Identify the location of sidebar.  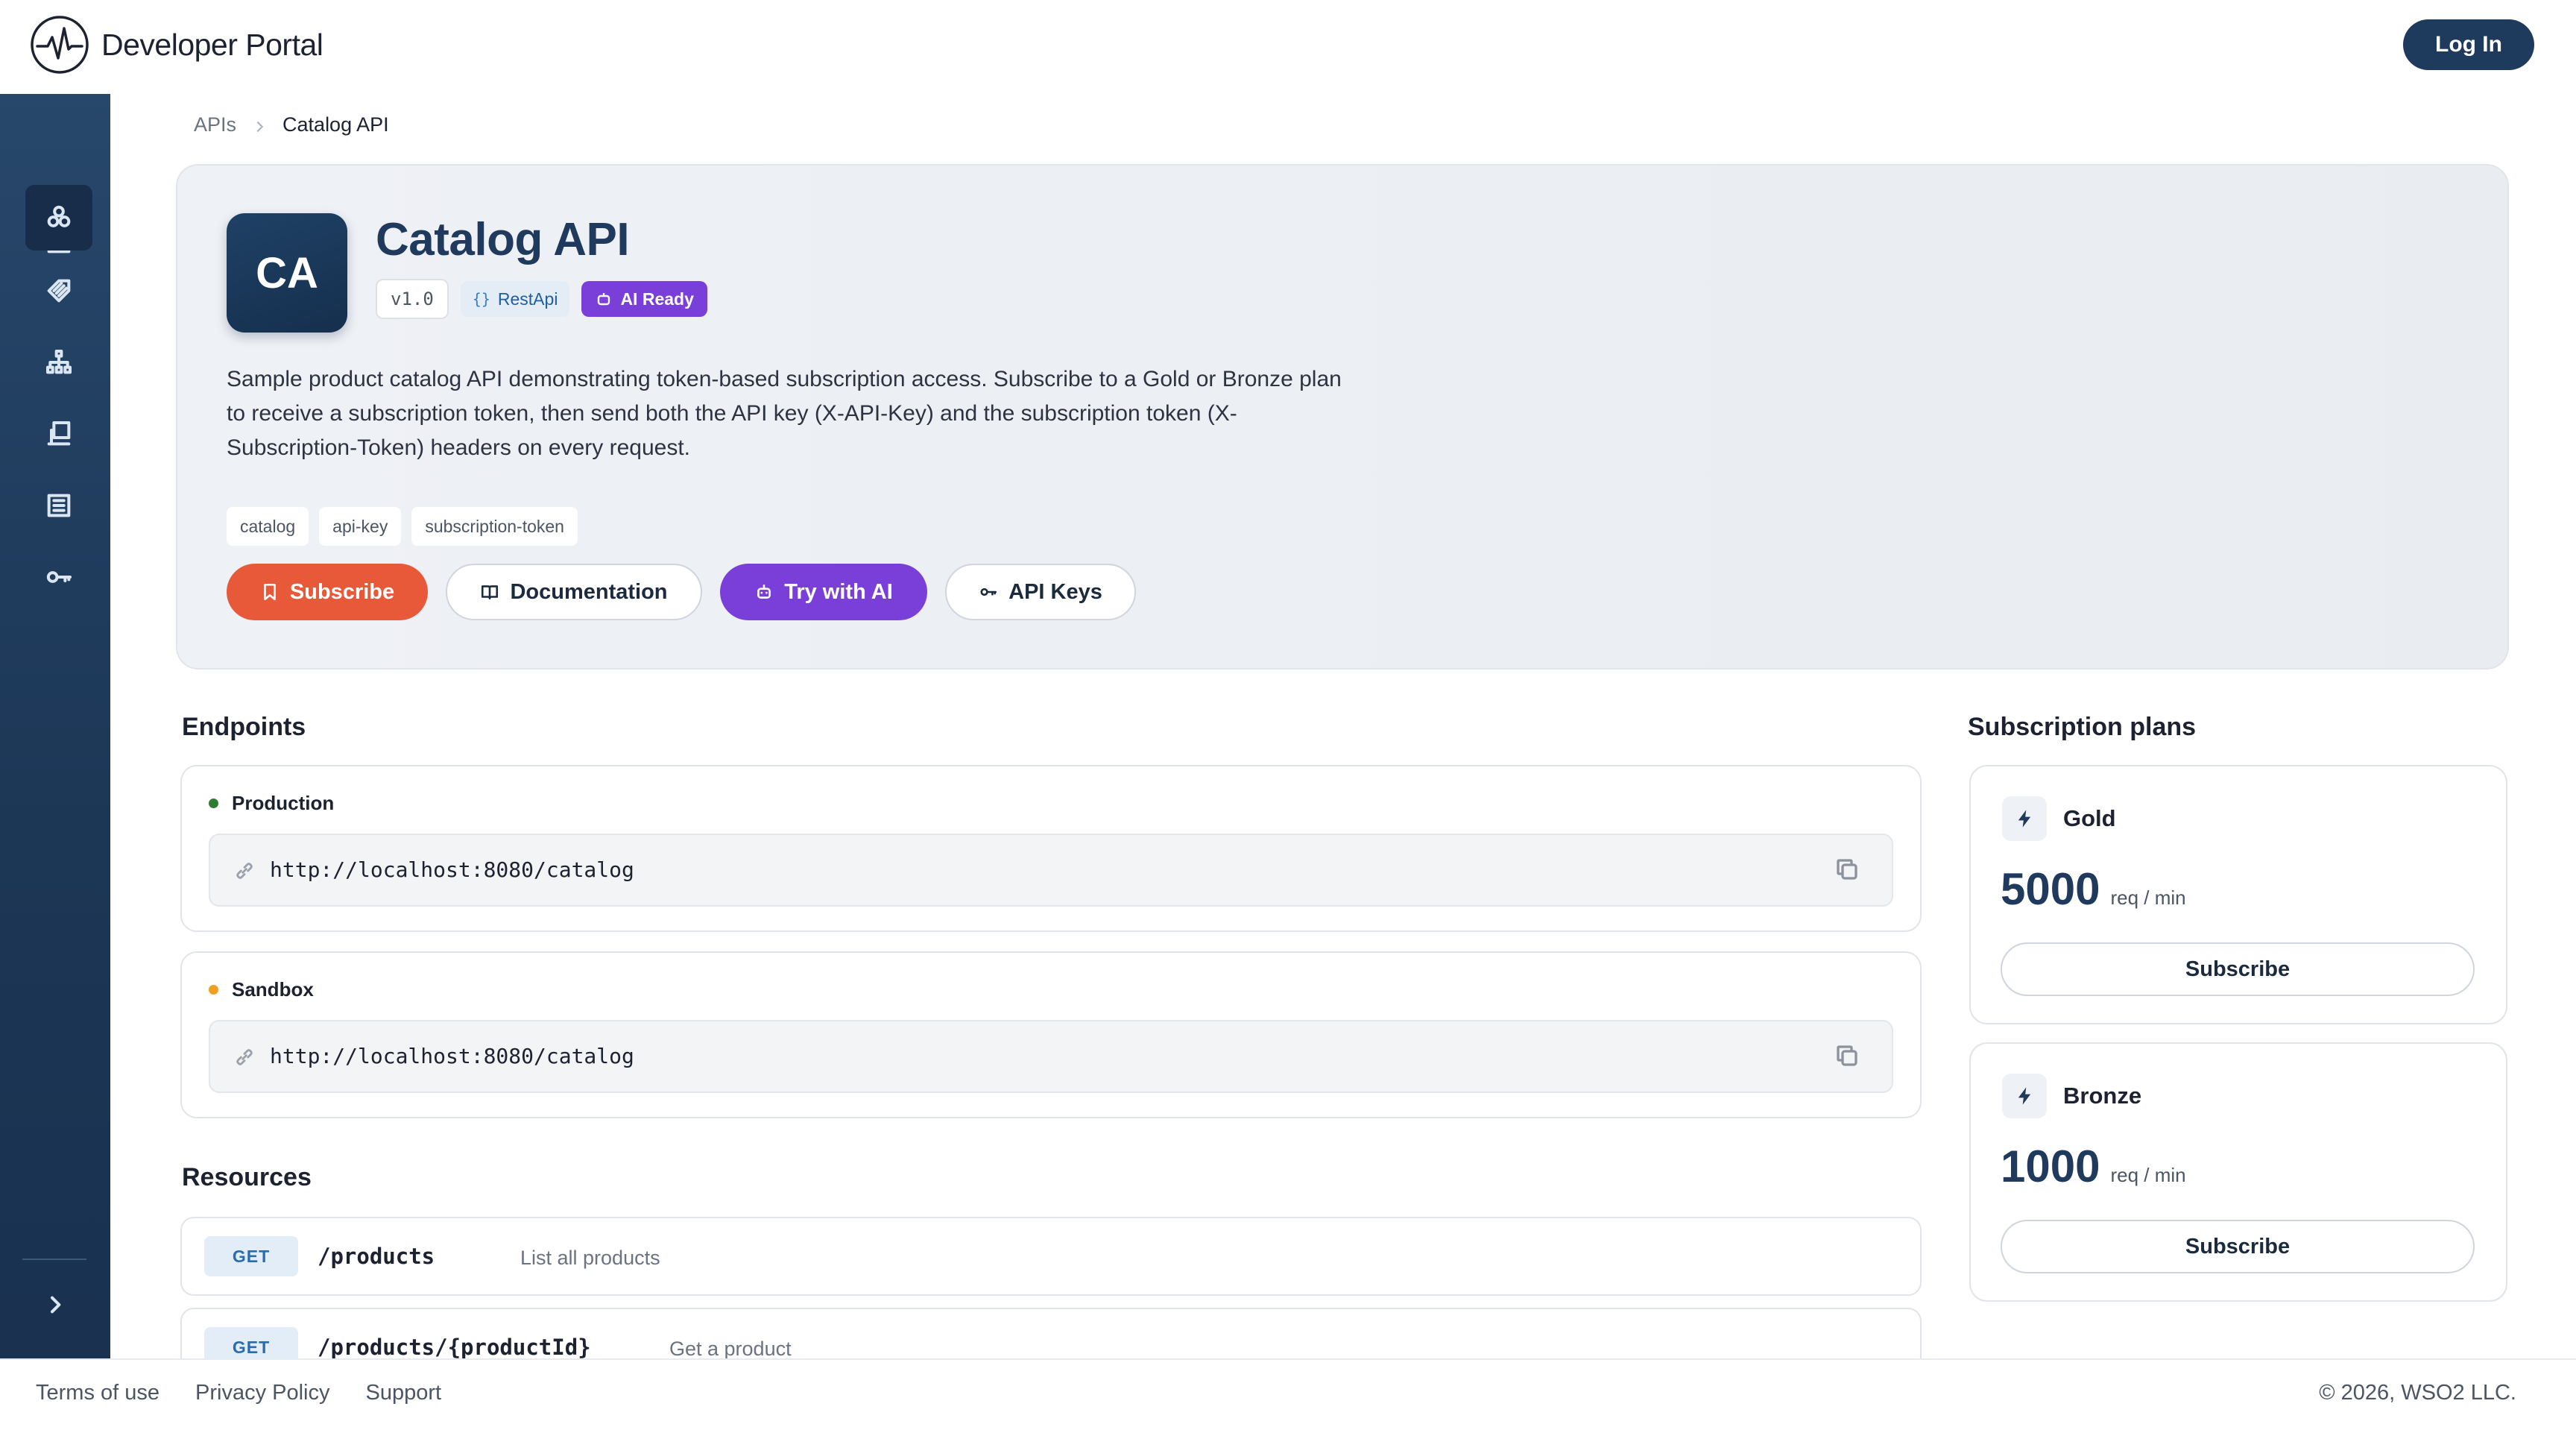
(55, 726).